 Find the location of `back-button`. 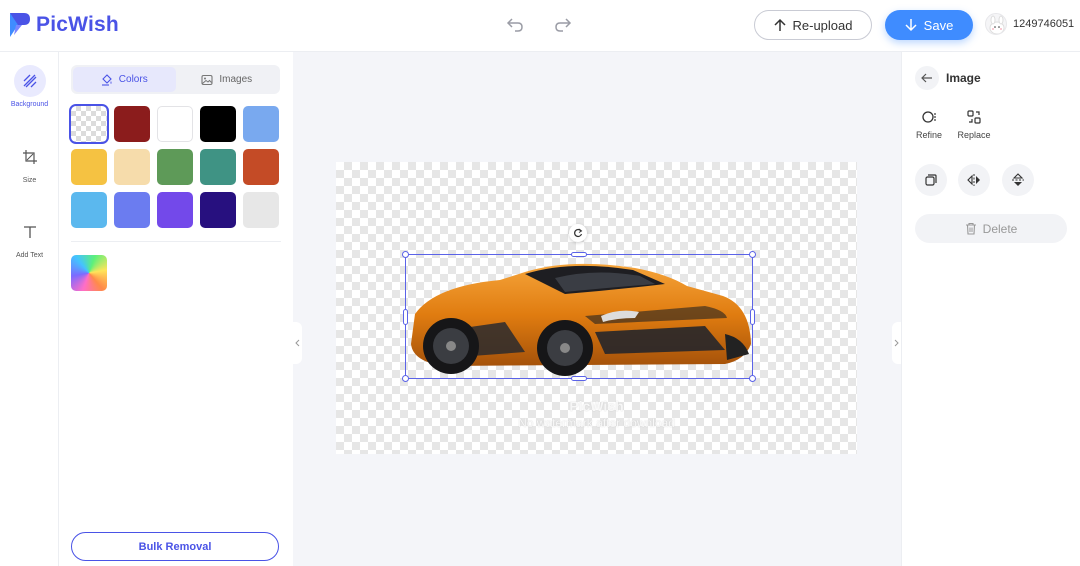

back-button is located at coordinates (927, 78).